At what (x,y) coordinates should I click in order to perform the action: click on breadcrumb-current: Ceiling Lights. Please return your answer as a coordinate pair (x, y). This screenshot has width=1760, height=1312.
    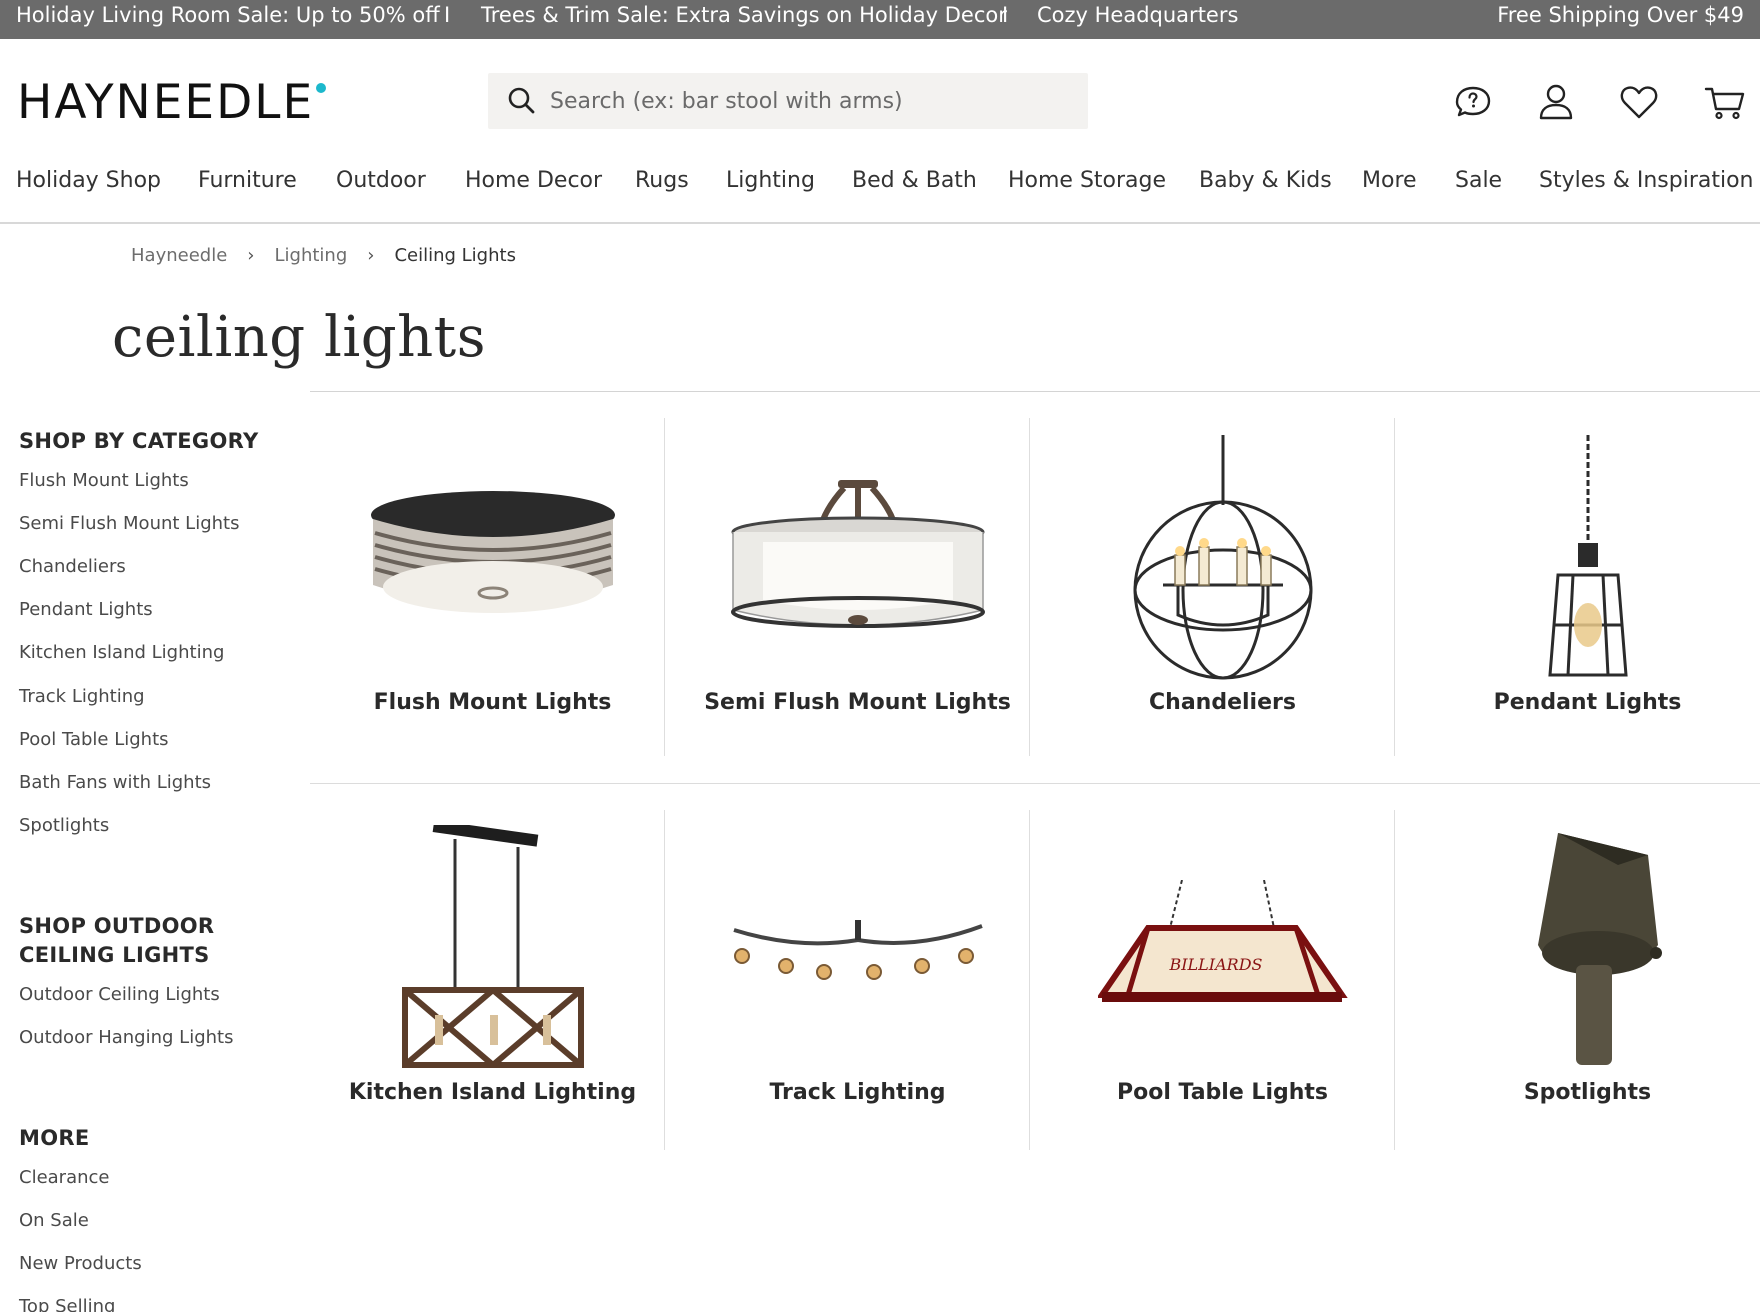
    Looking at the image, I should click on (455, 255).